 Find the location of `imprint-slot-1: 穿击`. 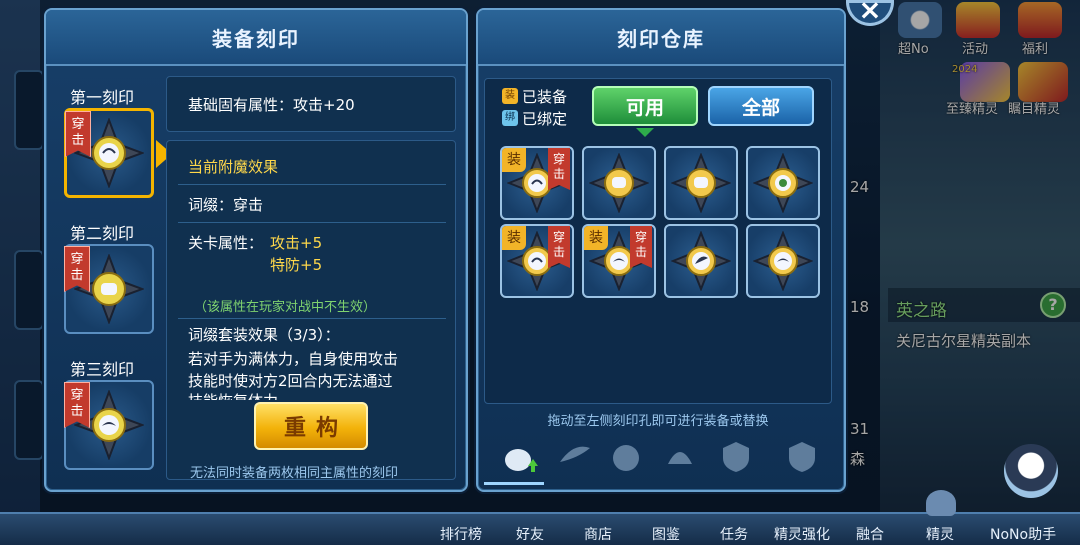

imprint-slot-1: 穿击 is located at coordinates (109, 153).